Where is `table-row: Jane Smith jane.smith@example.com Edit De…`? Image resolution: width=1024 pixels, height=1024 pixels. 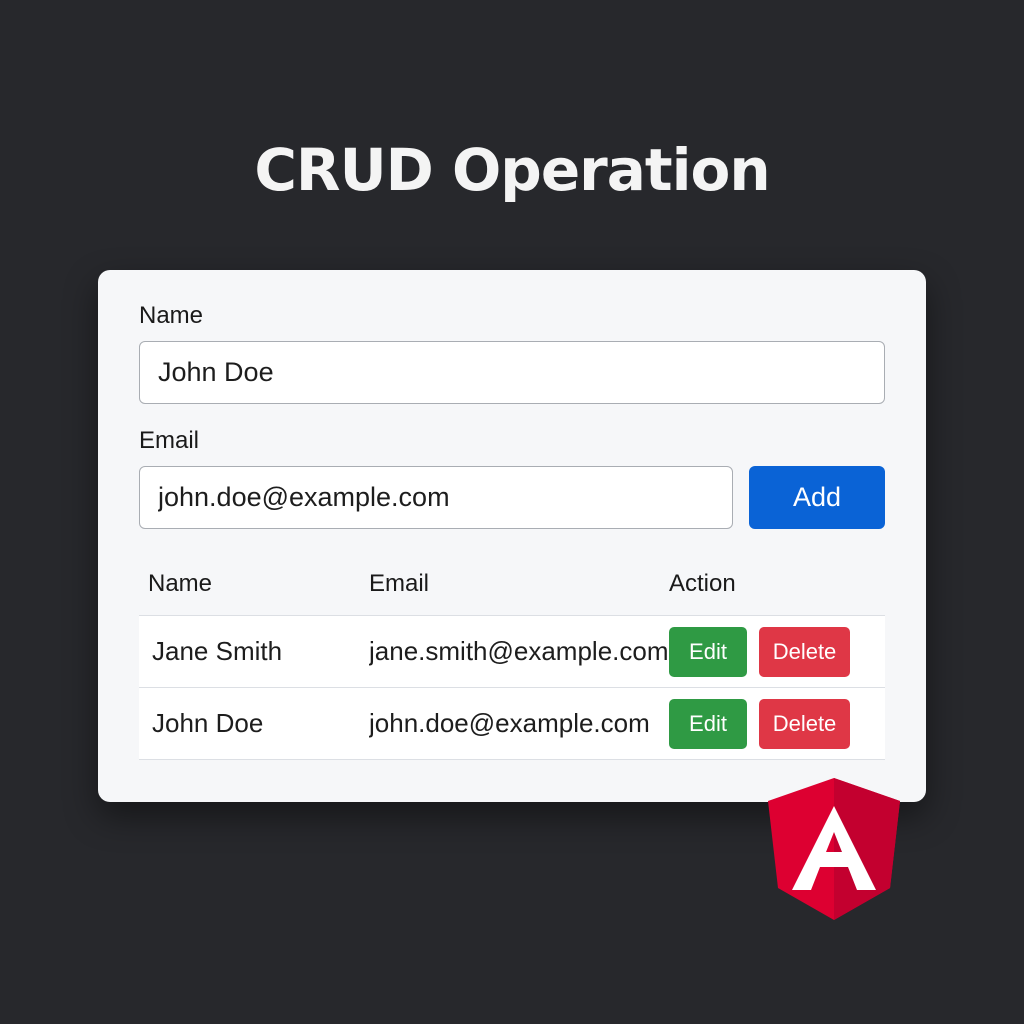 table-row: Jane Smith jane.smith@example.com Edit De… is located at coordinates (512, 651).